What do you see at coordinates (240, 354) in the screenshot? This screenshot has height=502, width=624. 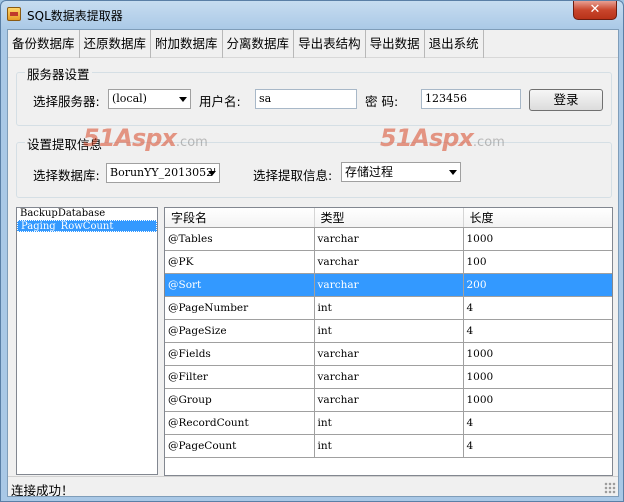 I see `cell-field: @Fields` at bounding box center [240, 354].